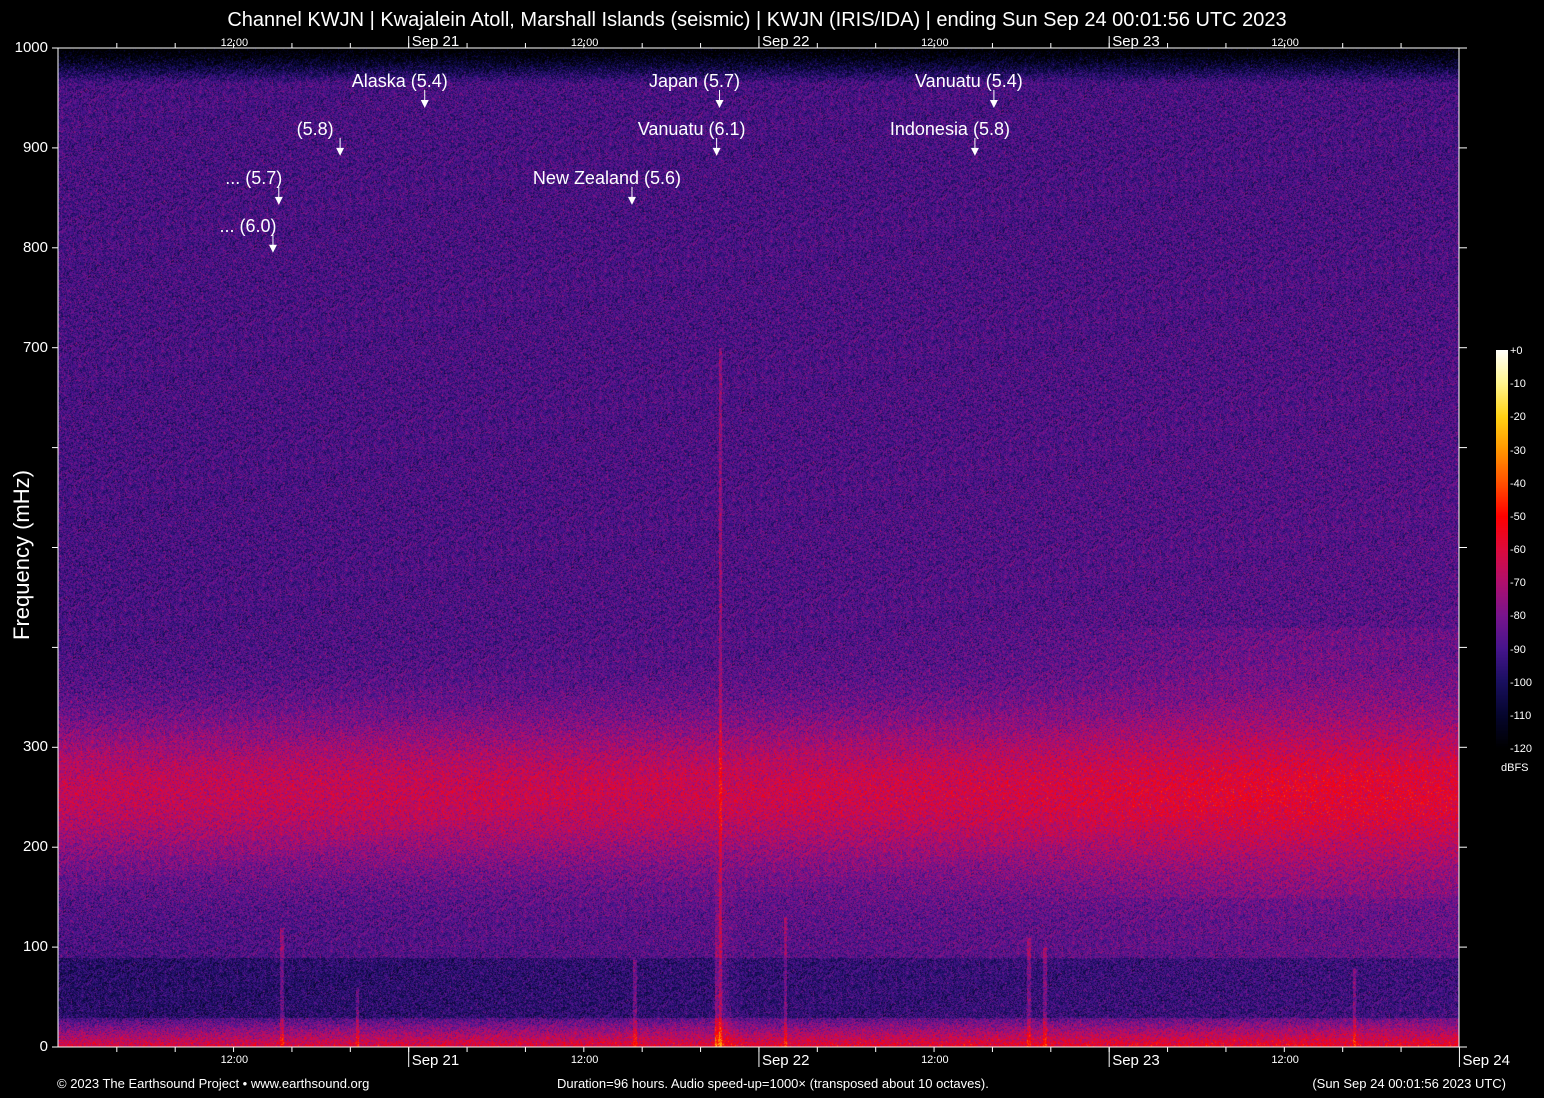  Describe the element at coordinates (1516, 351) in the screenshot. I see `colorbar-tick-label: +0` at that location.